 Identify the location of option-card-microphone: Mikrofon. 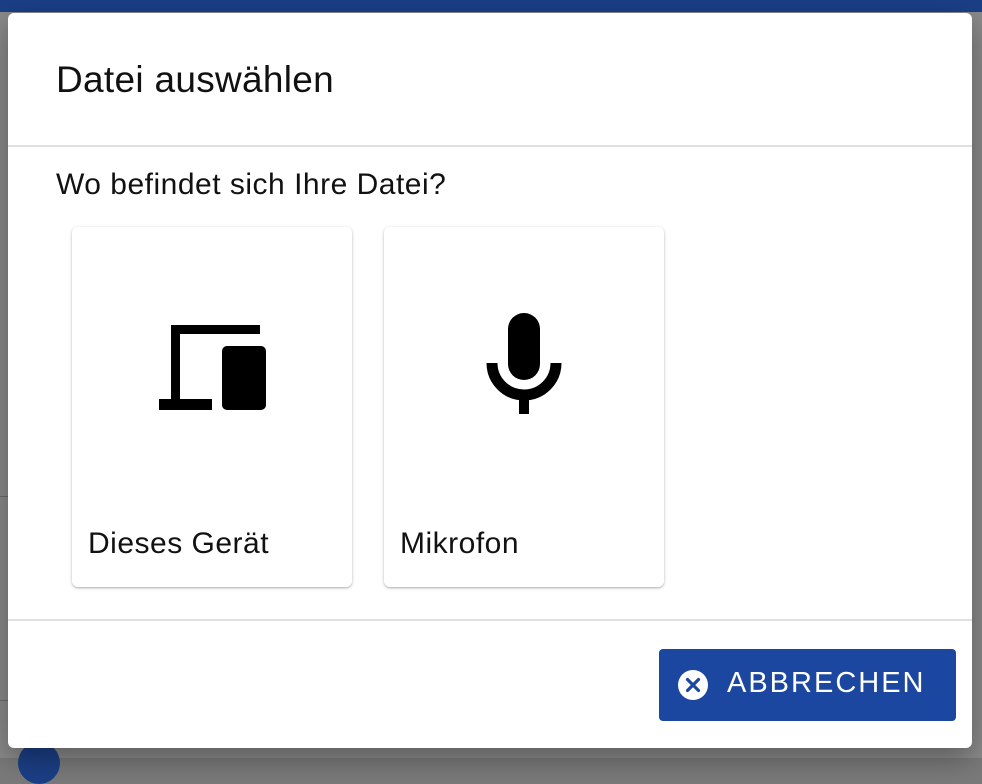
(524, 407).